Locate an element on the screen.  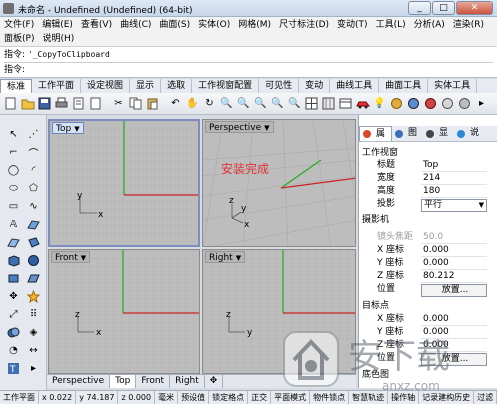
toolbar-tab-7: 变动 is located at coordinates (315, 86).